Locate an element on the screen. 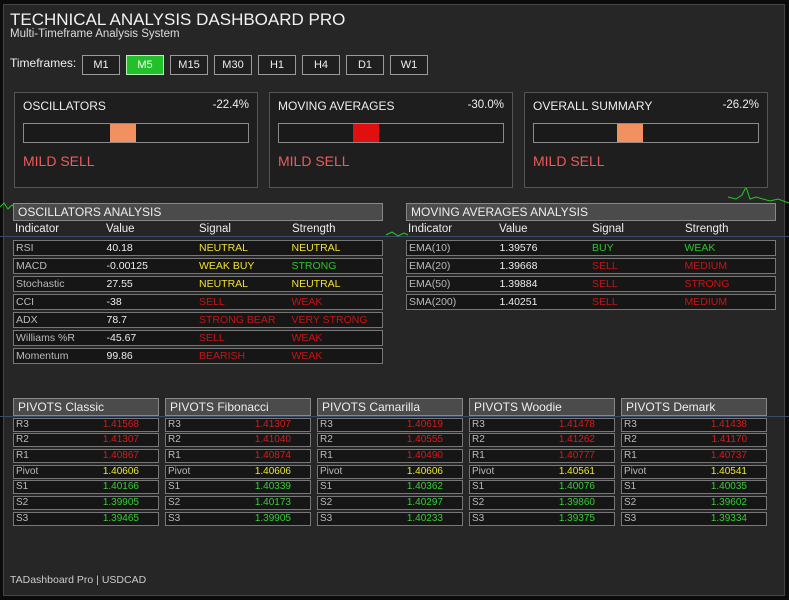 This screenshot has width=789, height=600. pivot-panel-title: PIVOTS Classic is located at coordinates (86, 407).